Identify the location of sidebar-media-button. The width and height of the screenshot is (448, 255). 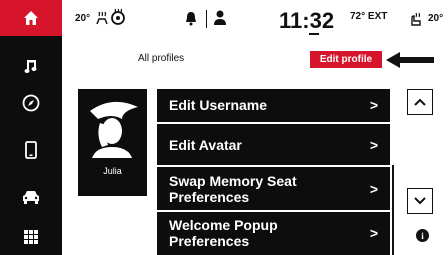
(31, 66).